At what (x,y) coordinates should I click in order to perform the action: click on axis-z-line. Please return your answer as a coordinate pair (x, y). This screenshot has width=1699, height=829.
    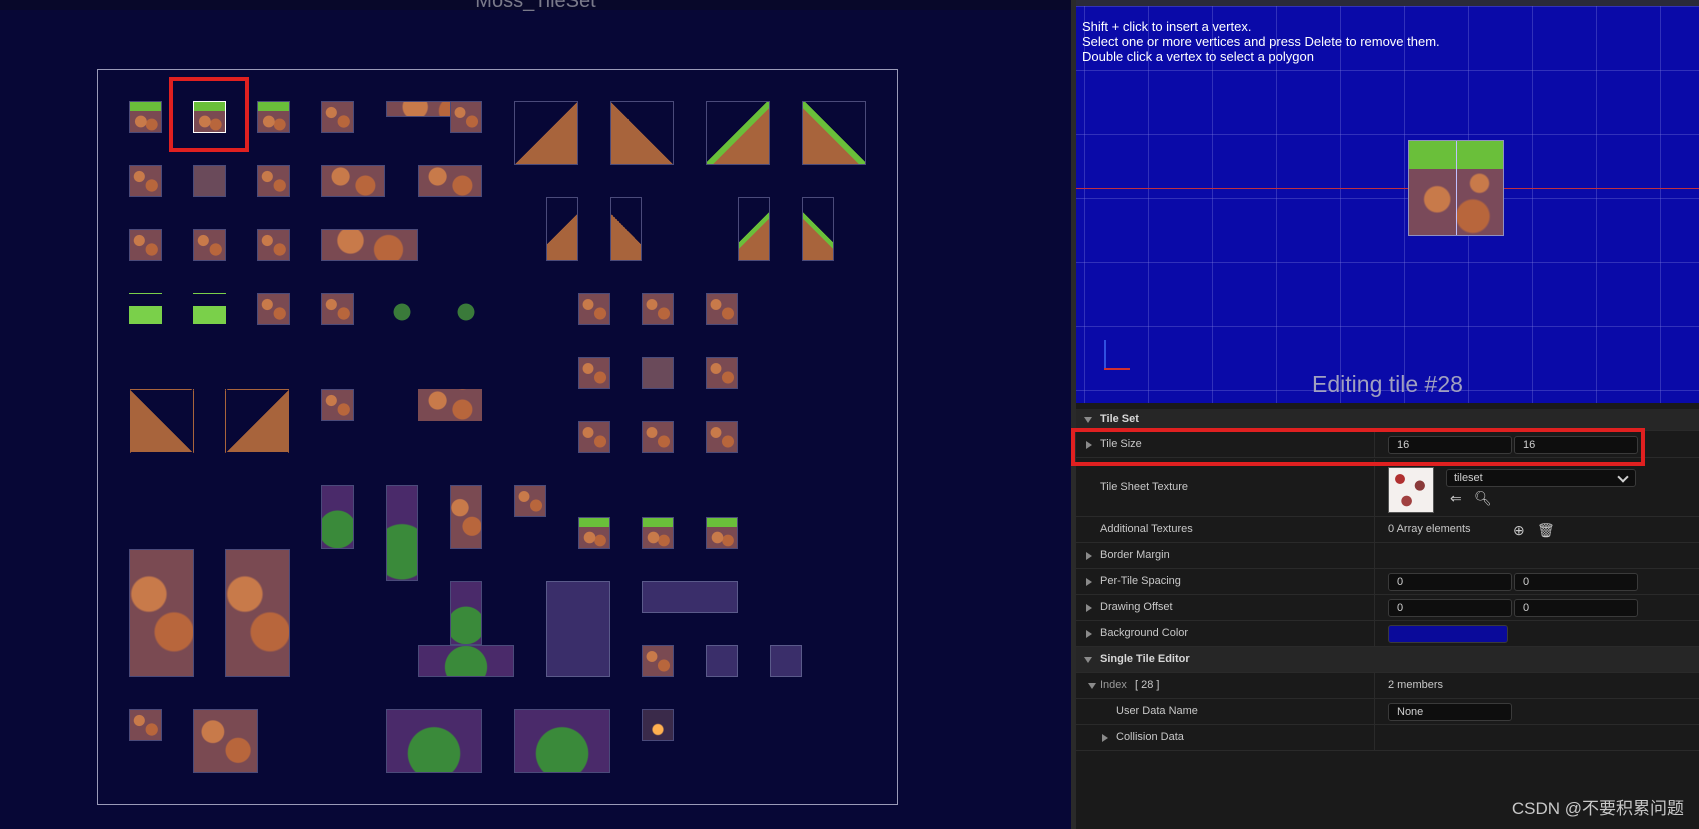
    Looking at the image, I should click on (1105, 354).